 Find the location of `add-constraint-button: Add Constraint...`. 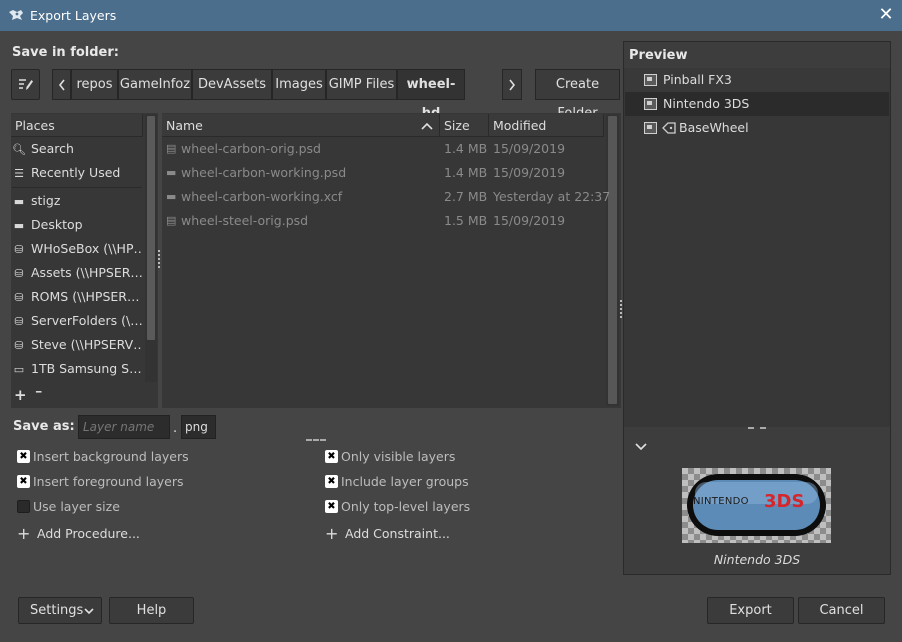

add-constraint-button: Add Constraint... is located at coordinates (397, 533).